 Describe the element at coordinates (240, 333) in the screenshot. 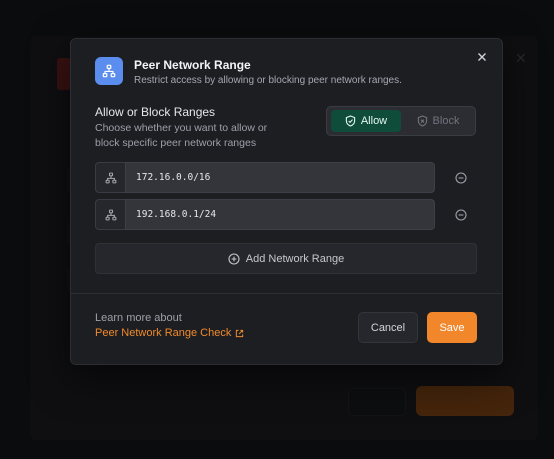

I see `external-link-icon` at that location.